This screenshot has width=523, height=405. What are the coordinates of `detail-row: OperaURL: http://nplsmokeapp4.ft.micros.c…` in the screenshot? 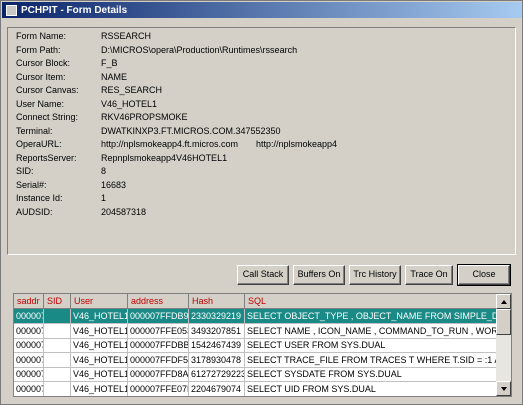 It's located at (263, 145).